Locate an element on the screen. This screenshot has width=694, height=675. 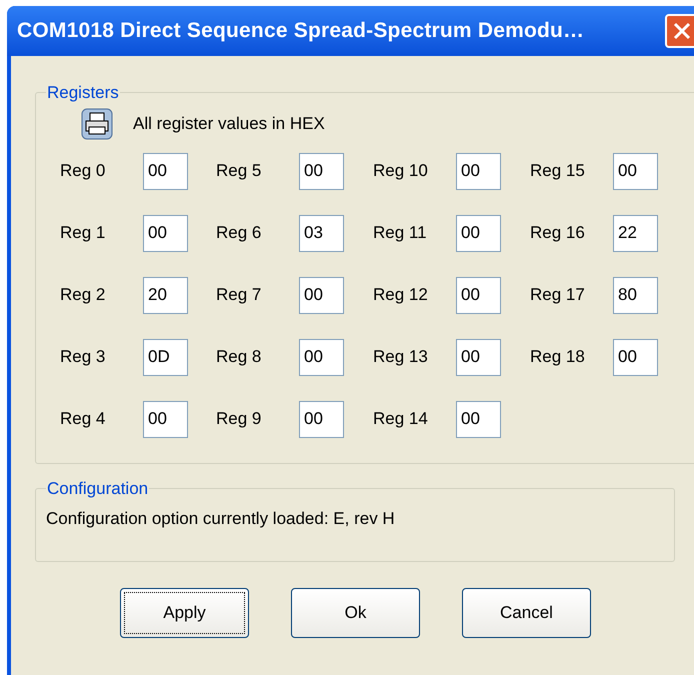
register-label: Reg 7 is located at coordinates (239, 295).